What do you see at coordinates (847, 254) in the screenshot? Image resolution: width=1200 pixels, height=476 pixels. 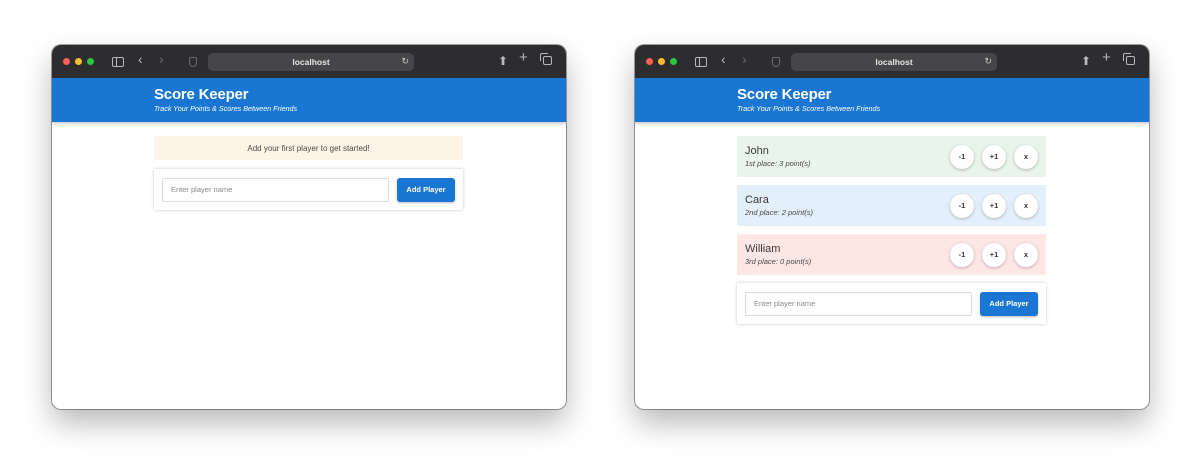 I see `player-info: William 3rd place: 0 point(s)` at bounding box center [847, 254].